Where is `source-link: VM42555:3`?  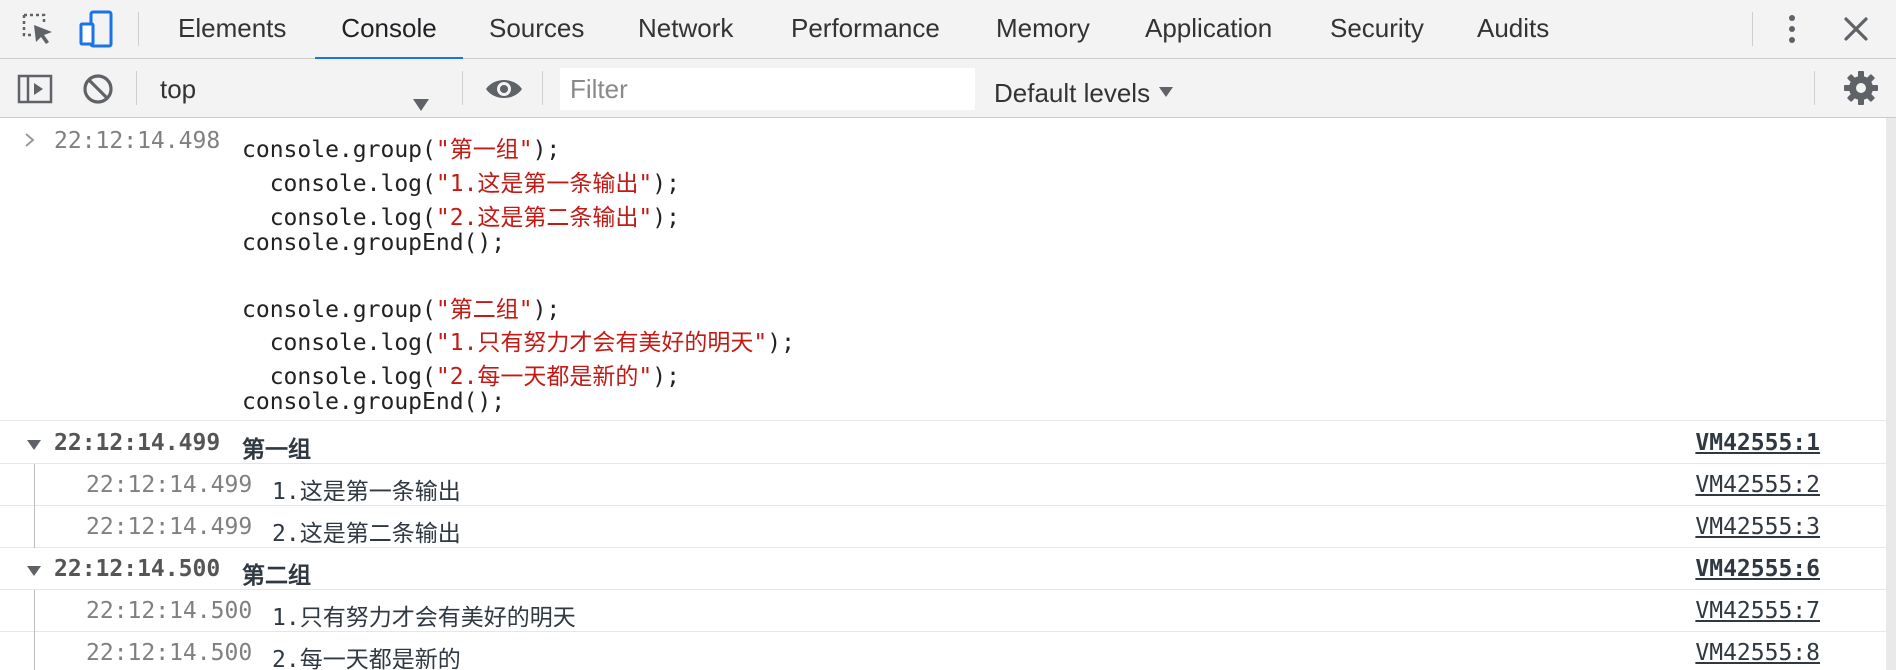
source-link: VM42555:3 is located at coordinates (1757, 527).